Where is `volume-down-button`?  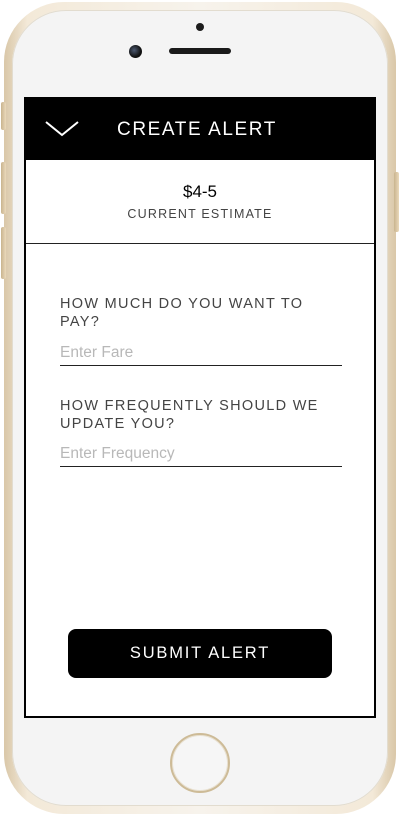 volume-down-button is located at coordinates (3, 253).